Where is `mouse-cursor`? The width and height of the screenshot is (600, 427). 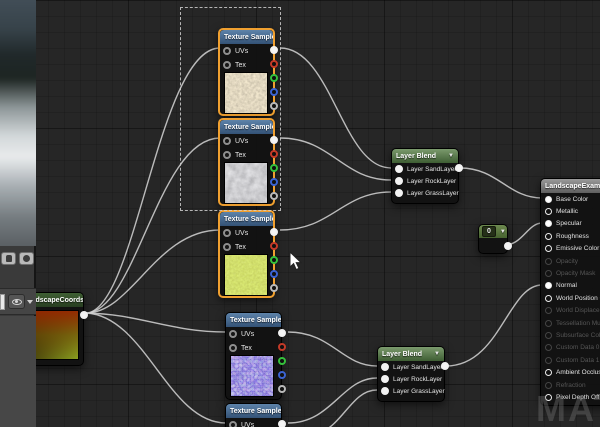 mouse-cursor is located at coordinates (296, 261).